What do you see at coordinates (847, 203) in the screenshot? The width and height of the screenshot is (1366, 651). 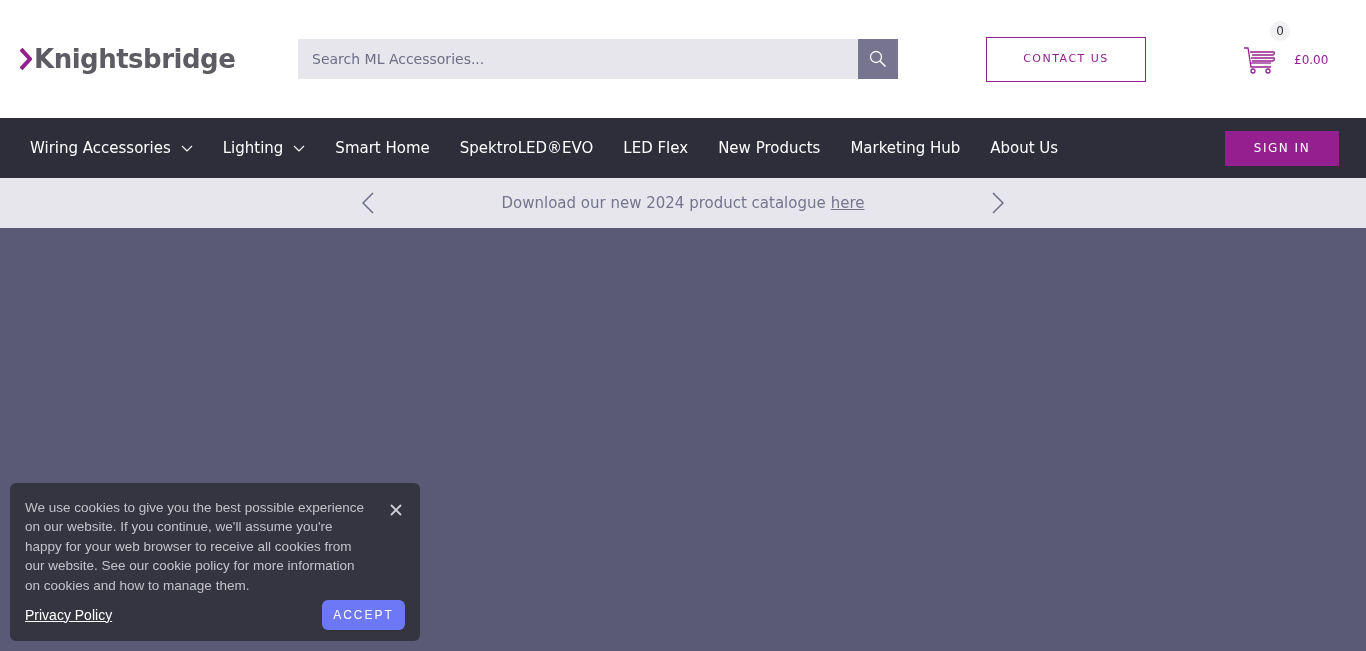 I see `catalogue-link: here` at bounding box center [847, 203].